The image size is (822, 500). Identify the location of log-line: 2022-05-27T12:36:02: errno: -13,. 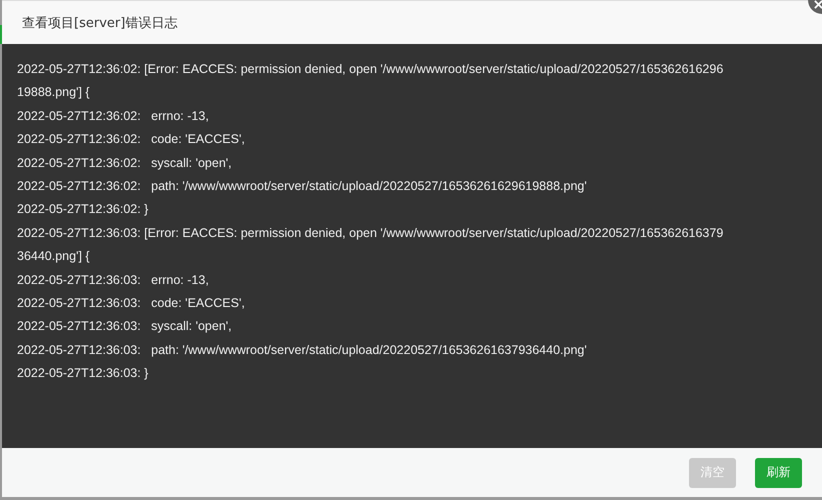
(113, 116).